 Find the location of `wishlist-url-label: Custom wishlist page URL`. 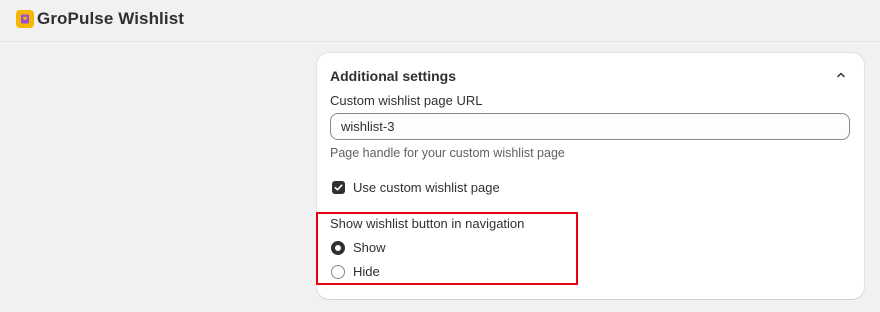

wishlist-url-label: Custom wishlist page URL is located at coordinates (406, 100).